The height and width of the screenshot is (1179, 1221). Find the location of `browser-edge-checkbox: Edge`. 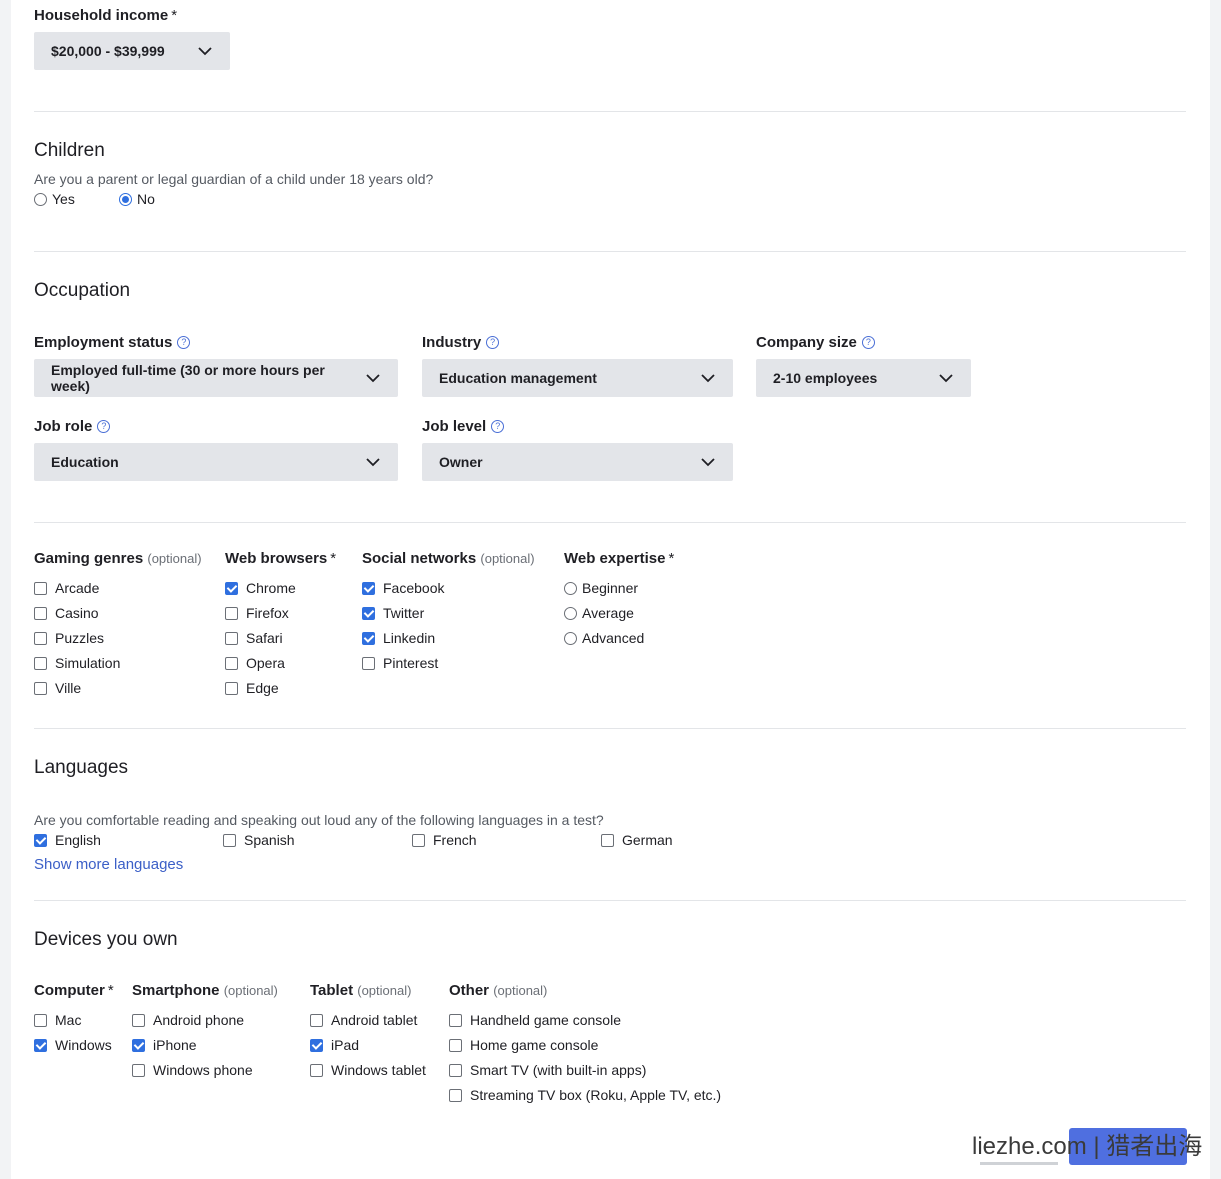

browser-edge-checkbox: Edge is located at coordinates (252, 688).